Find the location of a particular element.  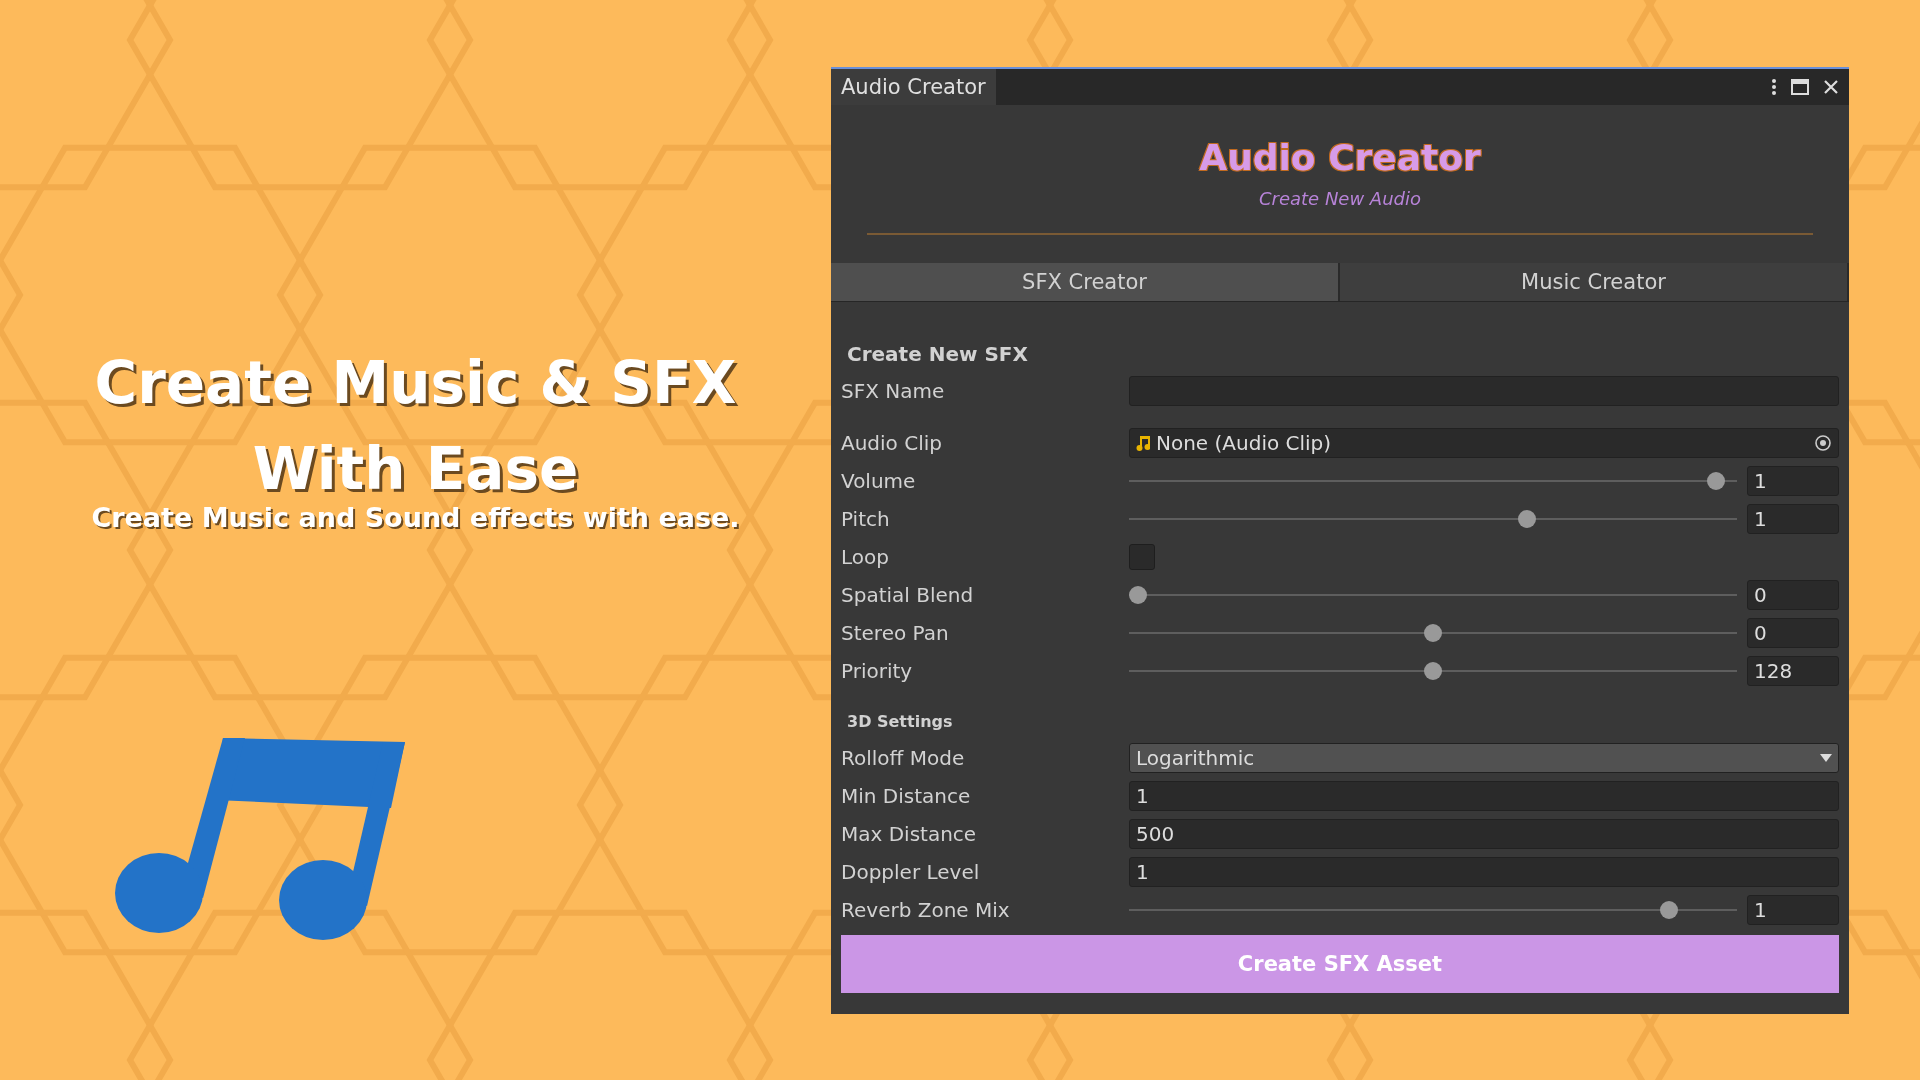

close-icon is located at coordinates (1831, 87).